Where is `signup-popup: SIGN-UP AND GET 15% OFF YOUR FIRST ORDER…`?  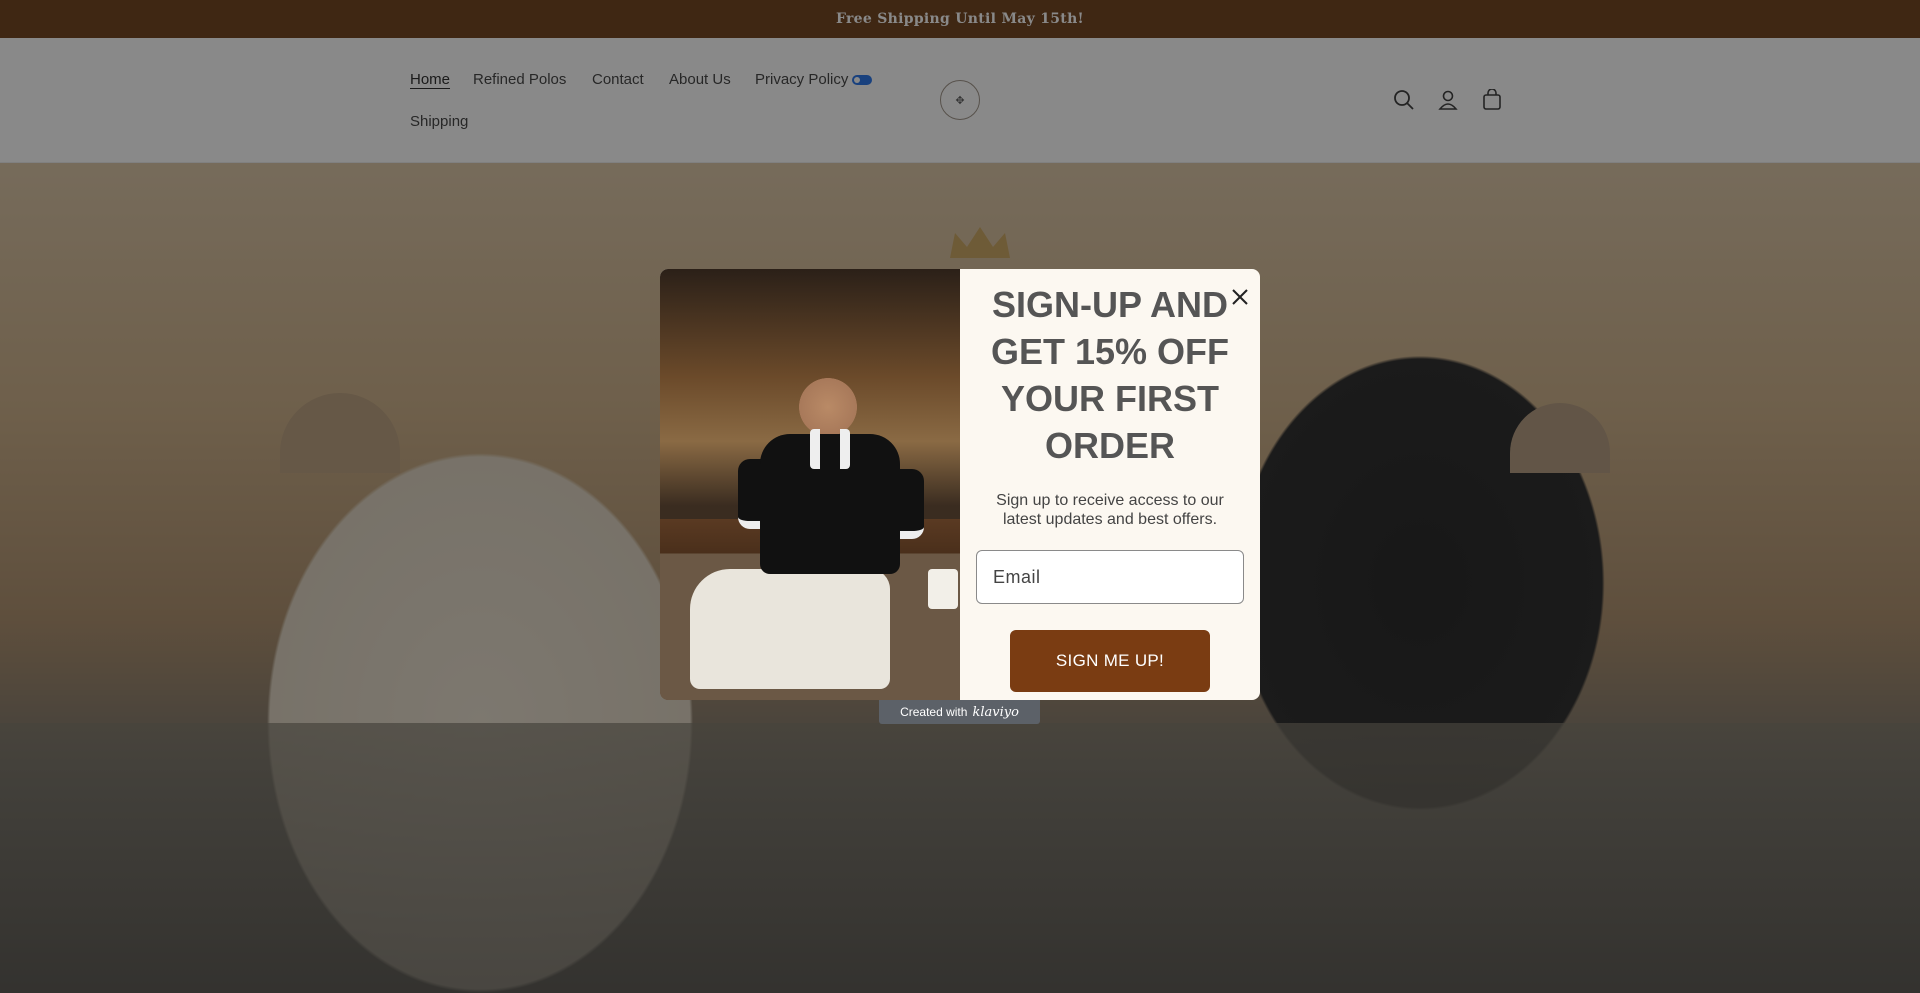 signup-popup: SIGN-UP AND GET 15% OFF YOUR FIRST ORDER… is located at coordinates (960, 484).